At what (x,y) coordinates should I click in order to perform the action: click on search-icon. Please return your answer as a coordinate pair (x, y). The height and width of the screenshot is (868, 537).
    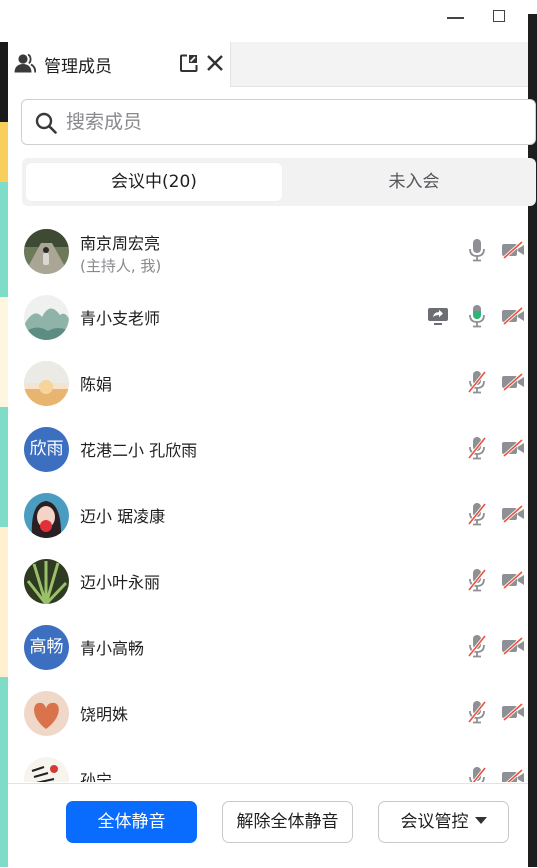
    Looking at the image, I should click on (46, 123).